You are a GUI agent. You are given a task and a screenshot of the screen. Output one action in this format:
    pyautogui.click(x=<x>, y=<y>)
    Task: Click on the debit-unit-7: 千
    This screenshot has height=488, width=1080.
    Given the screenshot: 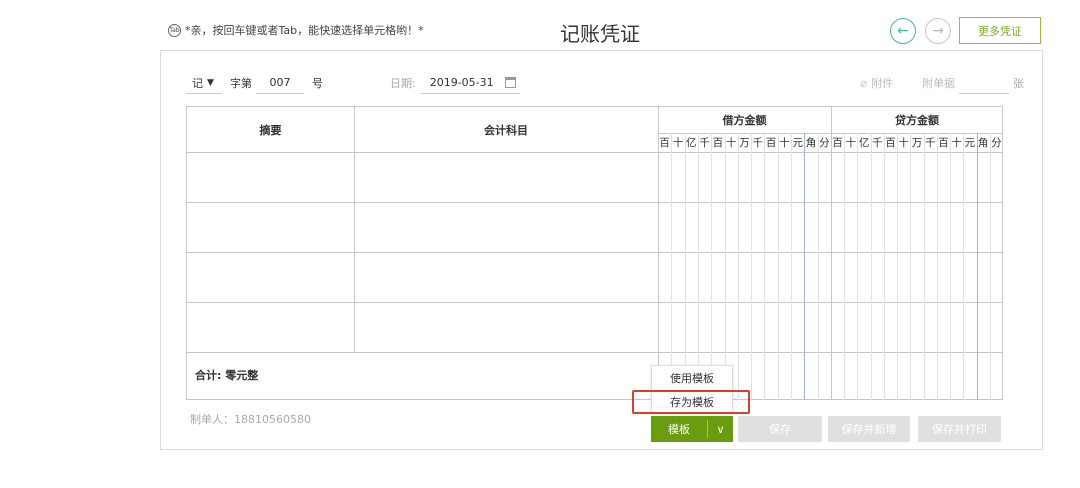 What is the action you would take?
    pyautogui.click(x=758, y=142)
    